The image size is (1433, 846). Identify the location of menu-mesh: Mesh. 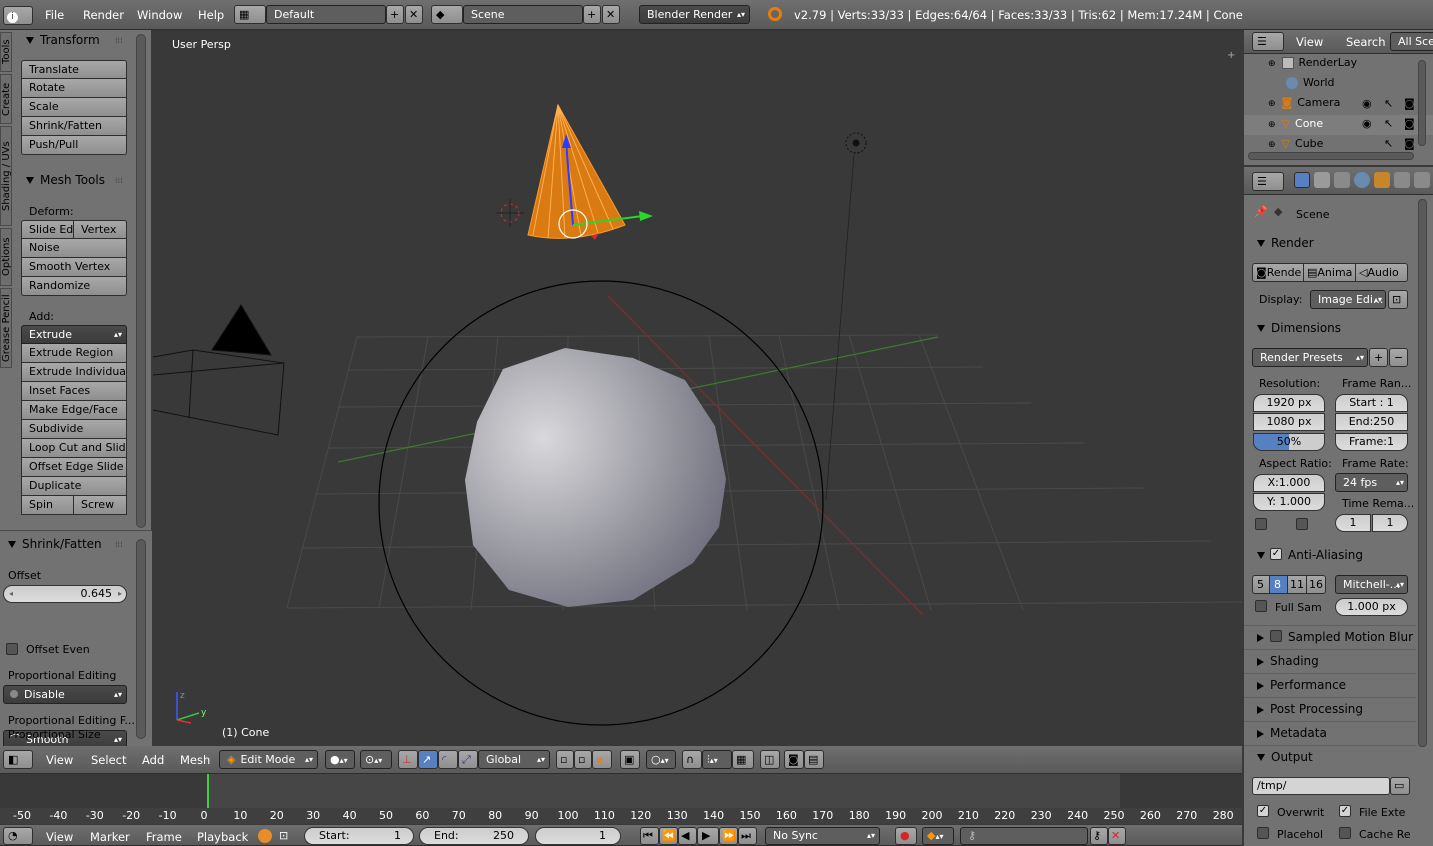
(195, 760).